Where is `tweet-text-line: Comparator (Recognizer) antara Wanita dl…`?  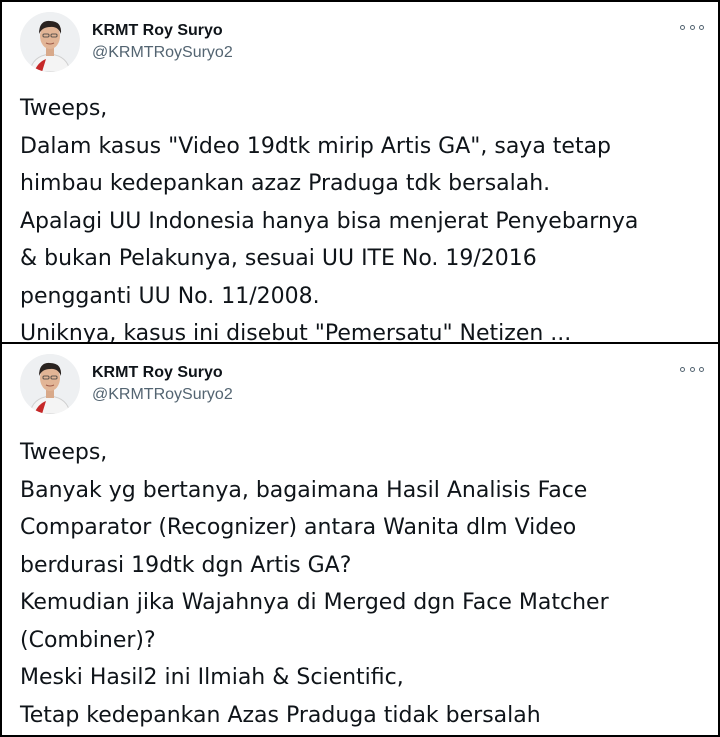 tweet-text-line: Comparator (Recognizer) antara Wanita dl… is located at coordinates (298, 527).